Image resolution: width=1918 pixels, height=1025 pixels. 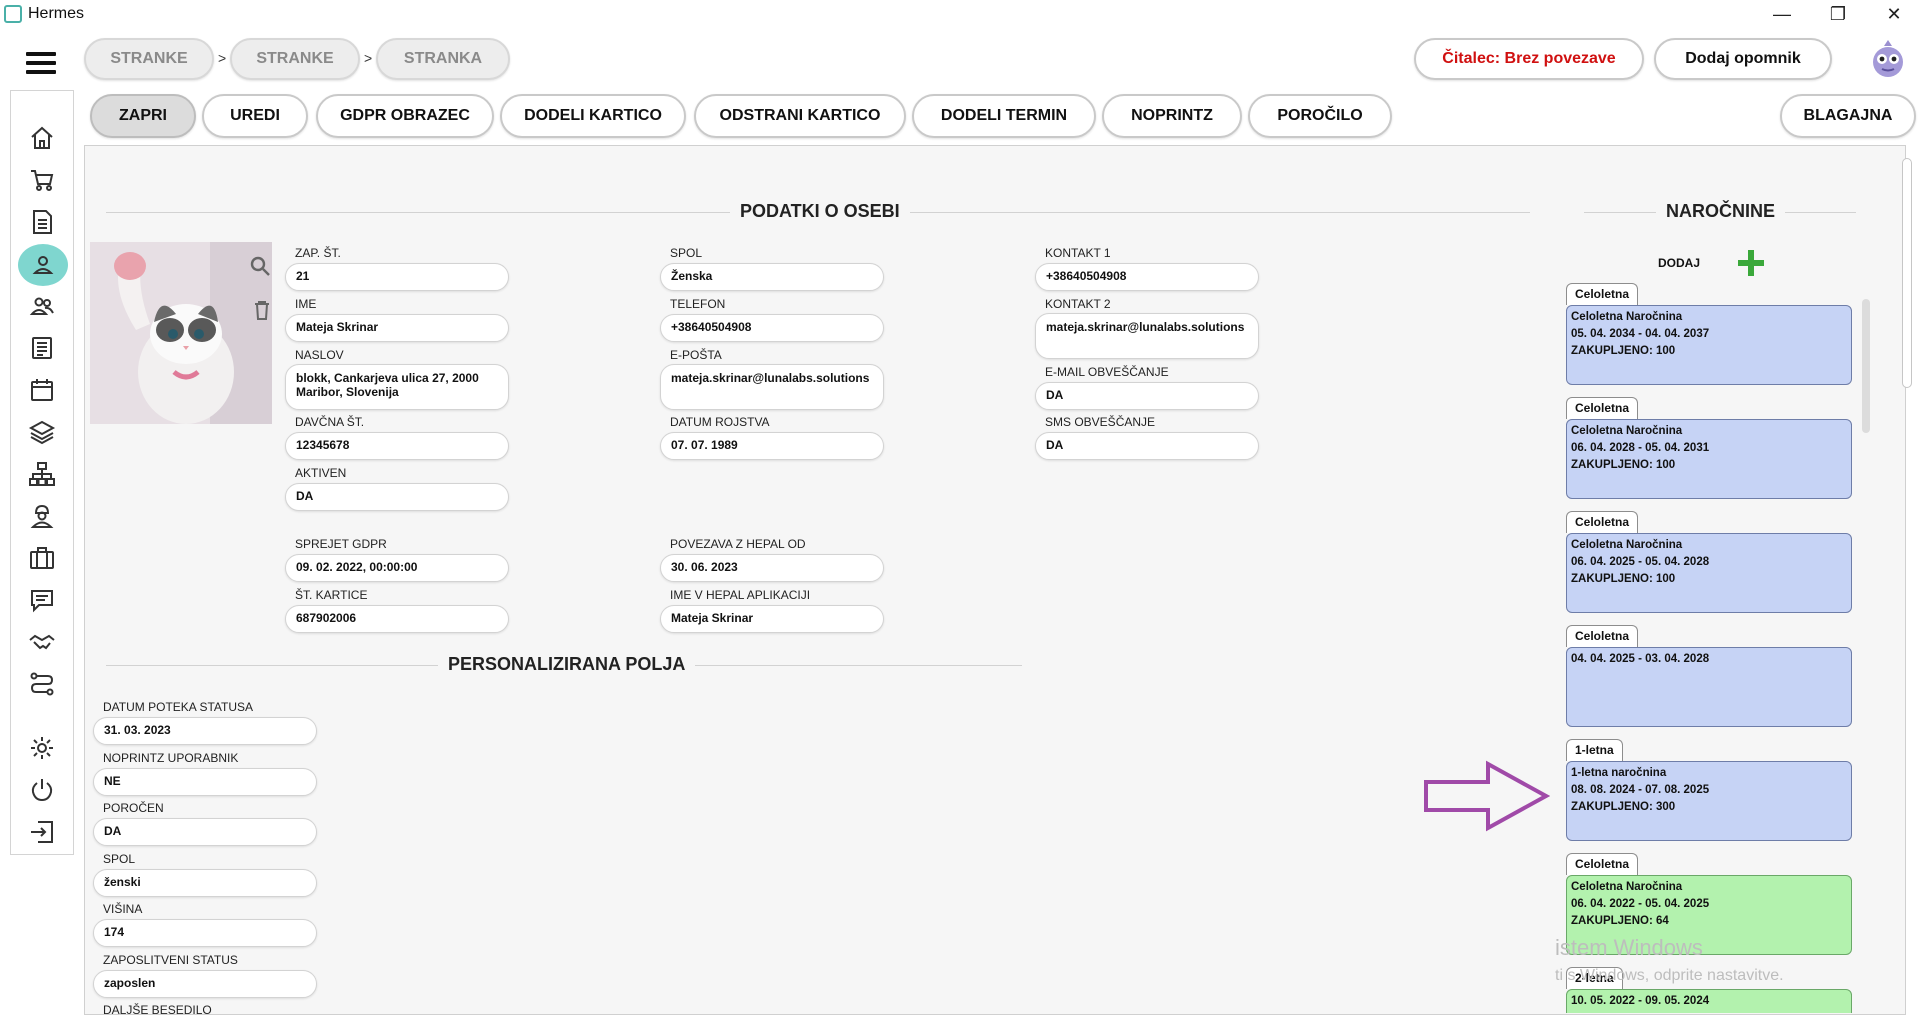 I want to click on document-icon, so click(x=42, y=222).